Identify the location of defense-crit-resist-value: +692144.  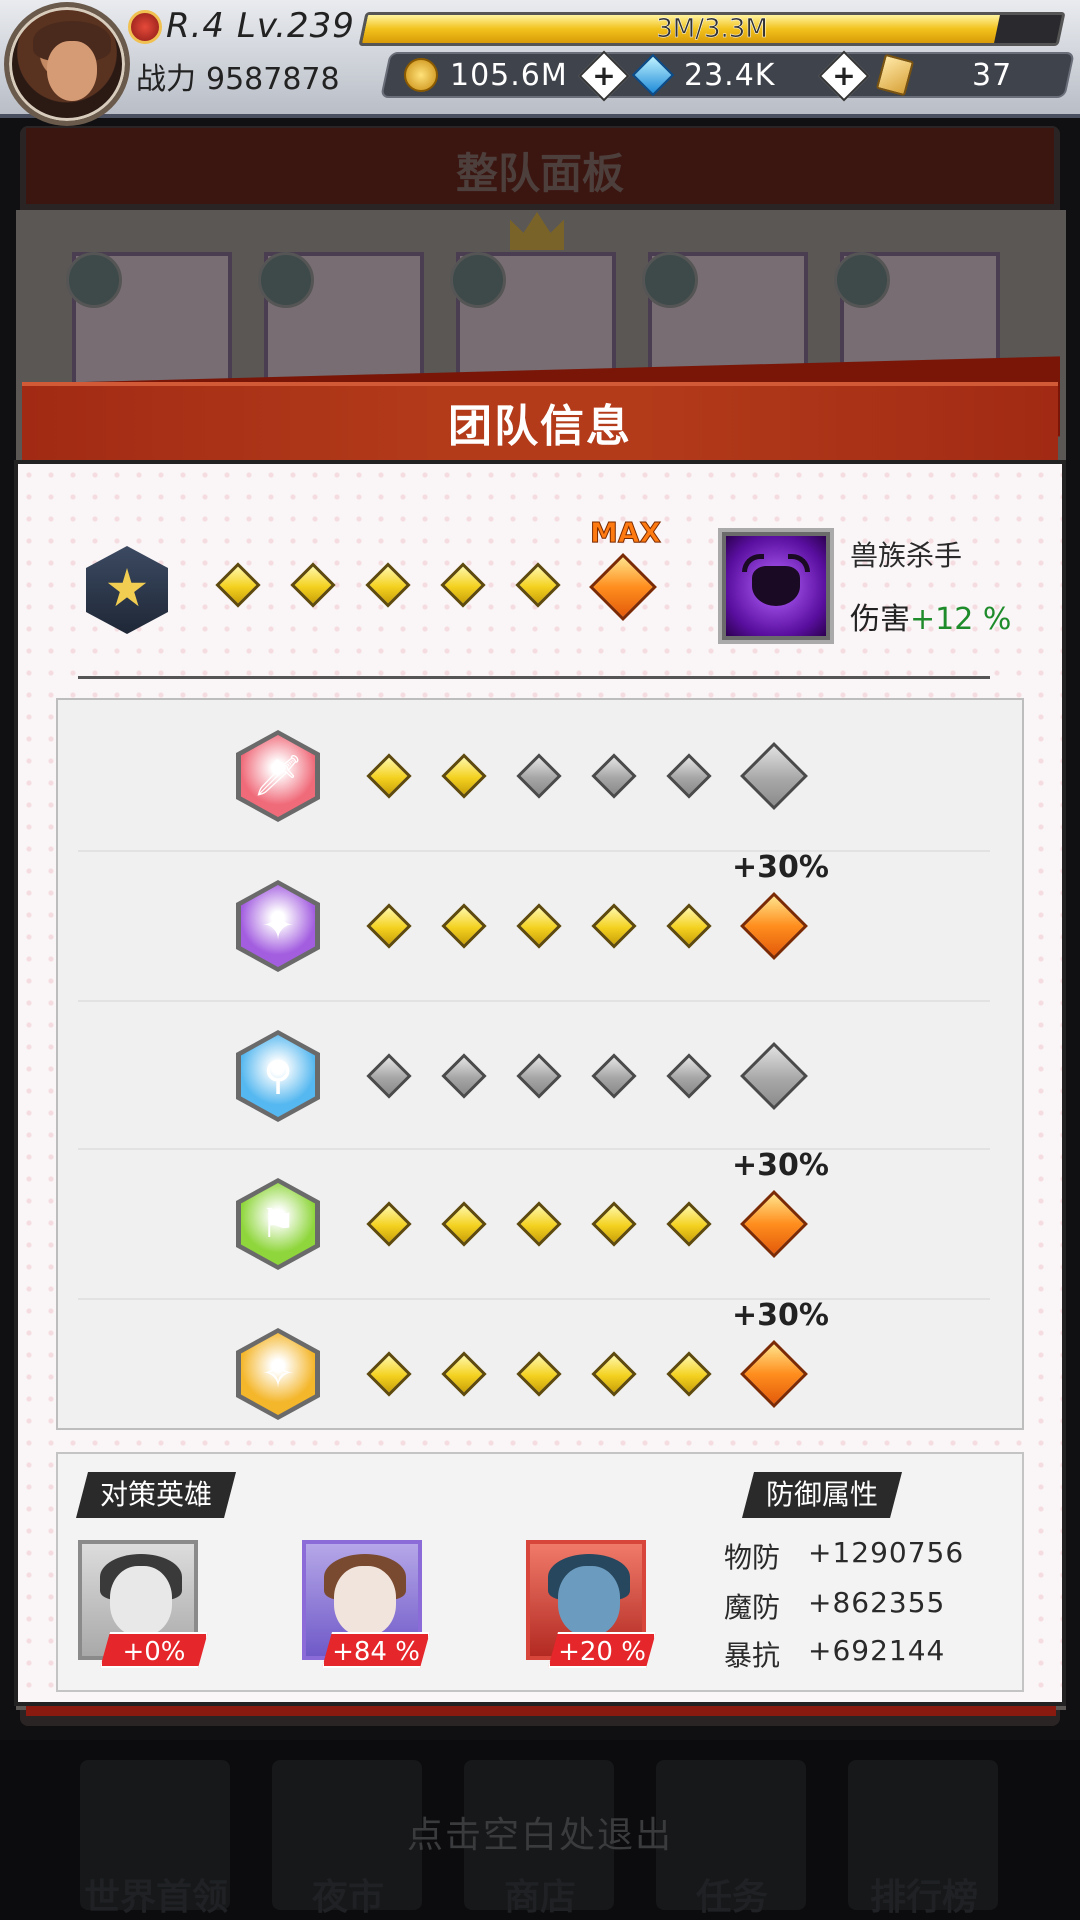
(877, 1650).